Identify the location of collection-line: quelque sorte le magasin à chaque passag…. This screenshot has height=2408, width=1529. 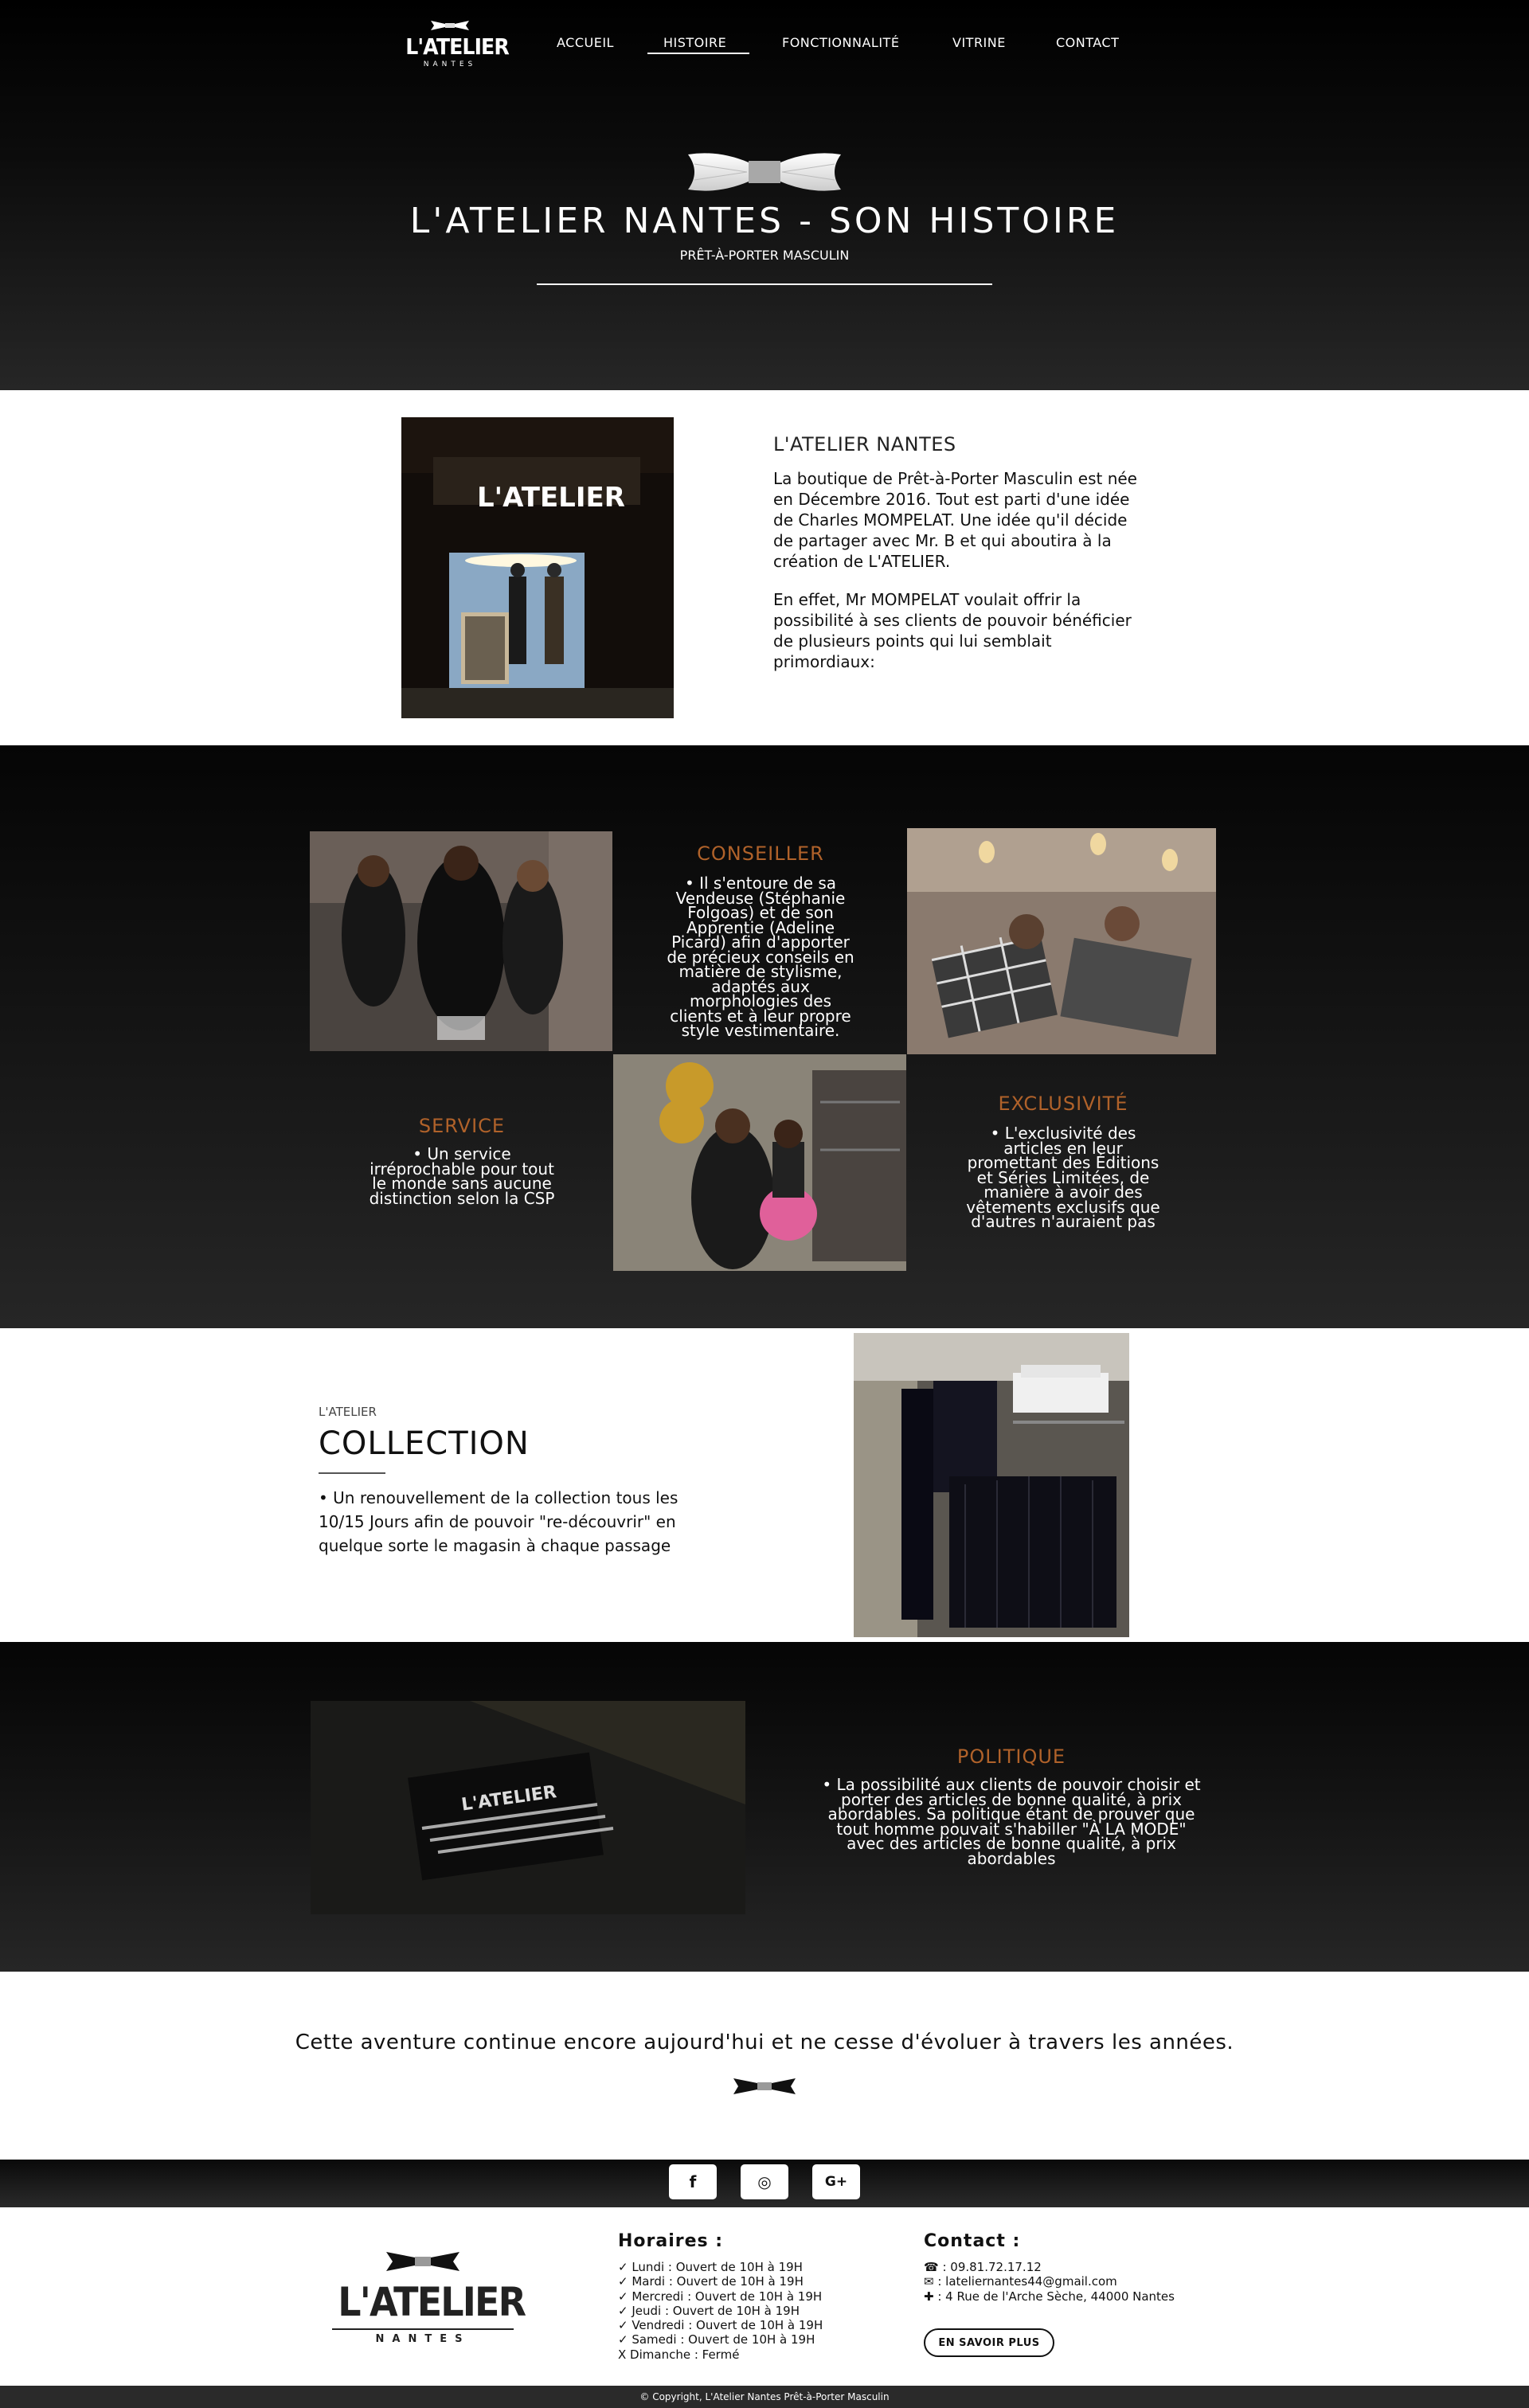
(495, 1545).